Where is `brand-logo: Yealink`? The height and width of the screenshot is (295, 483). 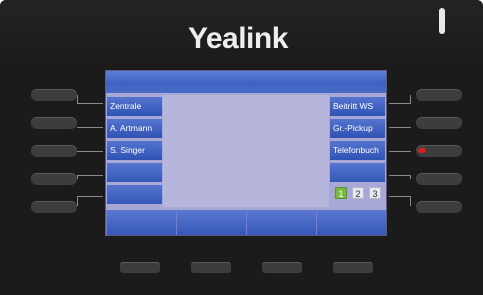
brand-logo: Yealink is located at coordinates (238, 38).